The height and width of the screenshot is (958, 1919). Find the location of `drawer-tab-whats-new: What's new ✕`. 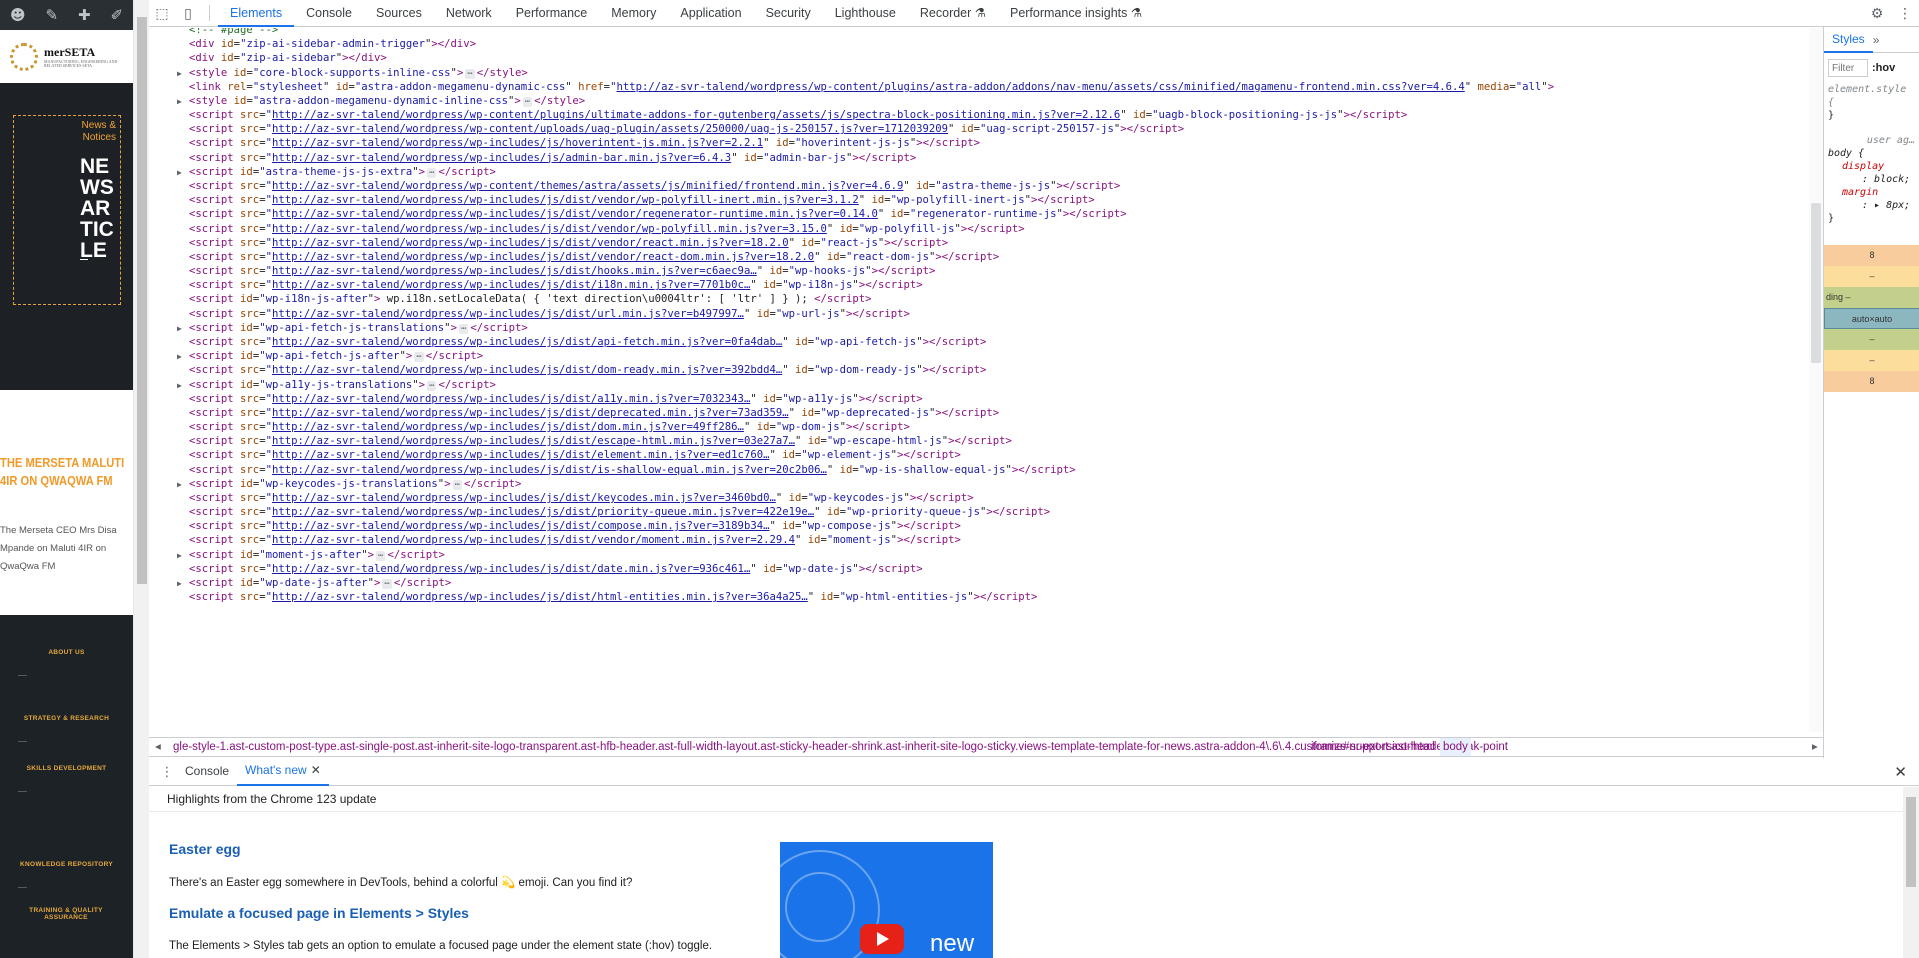

drawer-tab-whats-new: What's new ✕ is located at coordinates (283, 771).